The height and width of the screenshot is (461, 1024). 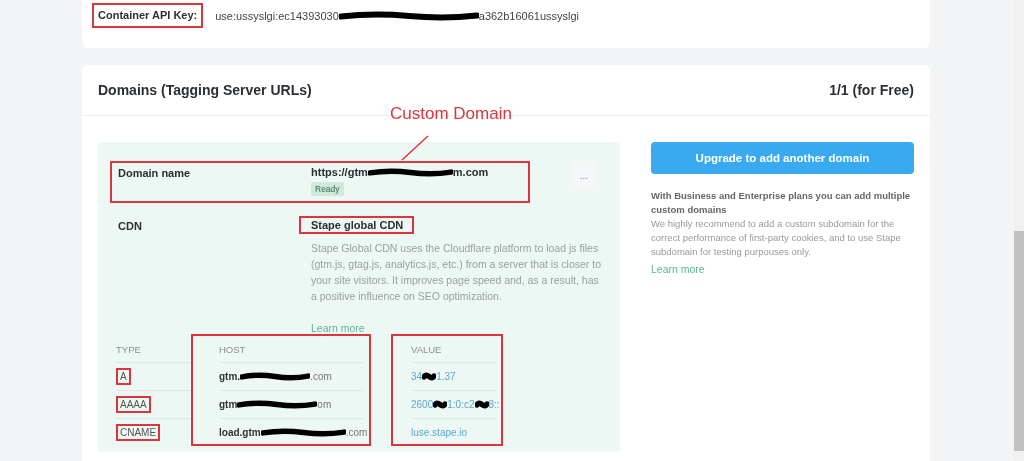 What do you see at coordinates (470, 172) in the screenshot?
I see `domain-url: m.com` at bounding box center [470, 172].